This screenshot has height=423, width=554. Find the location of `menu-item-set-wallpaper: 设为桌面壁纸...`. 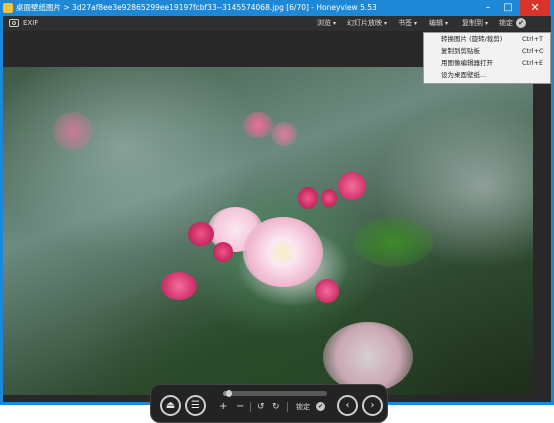

menu-item-set-wallpaper: 设为桌面壁纸... is located at coordinates (487, 75).